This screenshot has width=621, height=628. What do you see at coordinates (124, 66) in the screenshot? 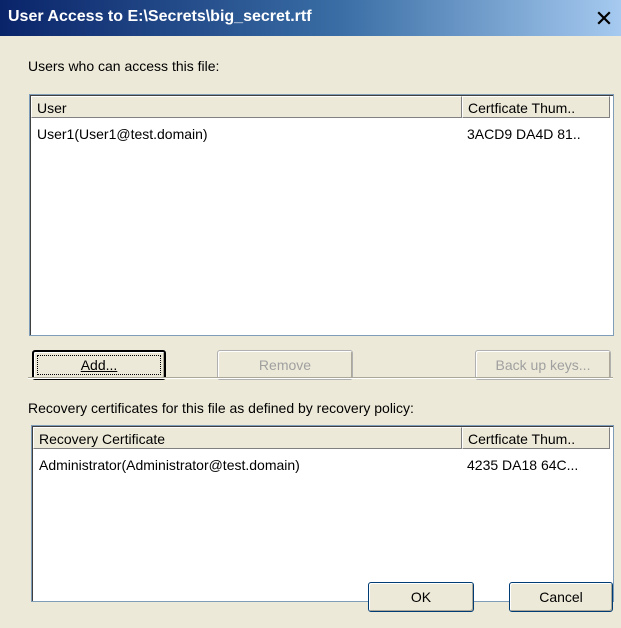
I see `users-section-label: Users who can access this file:` at bounding box center [124, 66].